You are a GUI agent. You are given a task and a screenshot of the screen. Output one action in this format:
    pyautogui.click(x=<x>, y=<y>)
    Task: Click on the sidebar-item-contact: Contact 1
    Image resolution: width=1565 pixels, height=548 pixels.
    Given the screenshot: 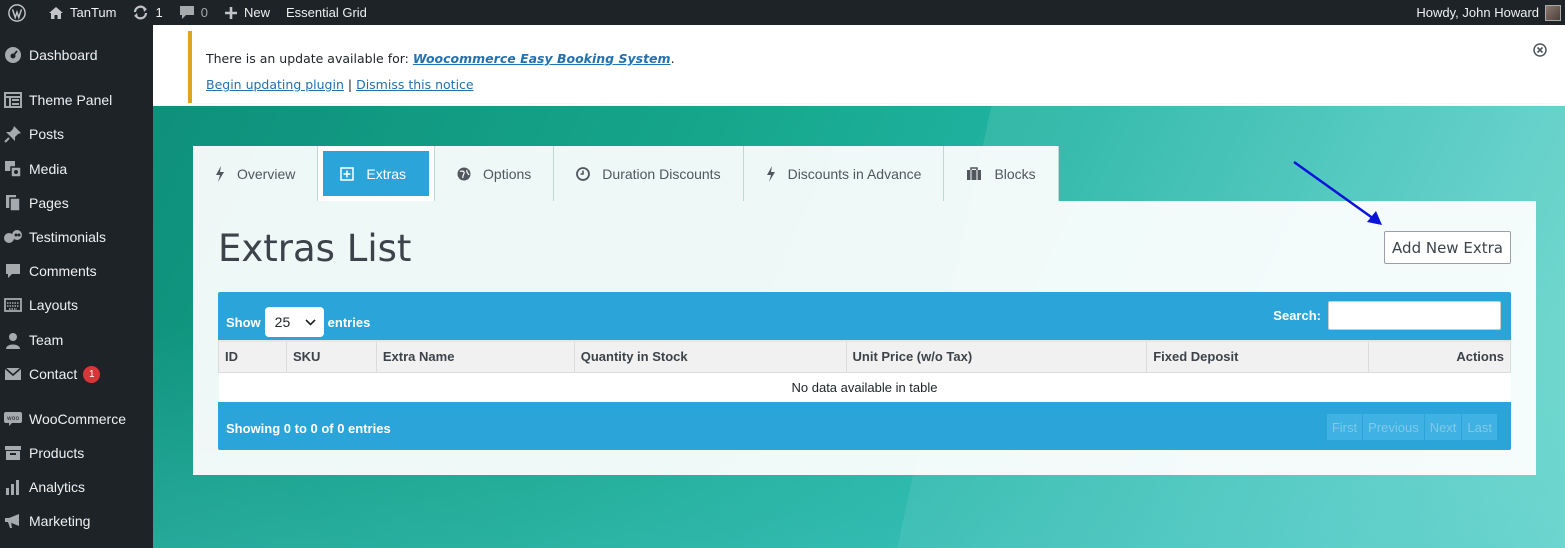 What is the action you would take?
    pyautogui.click(x=76, y=374)
    